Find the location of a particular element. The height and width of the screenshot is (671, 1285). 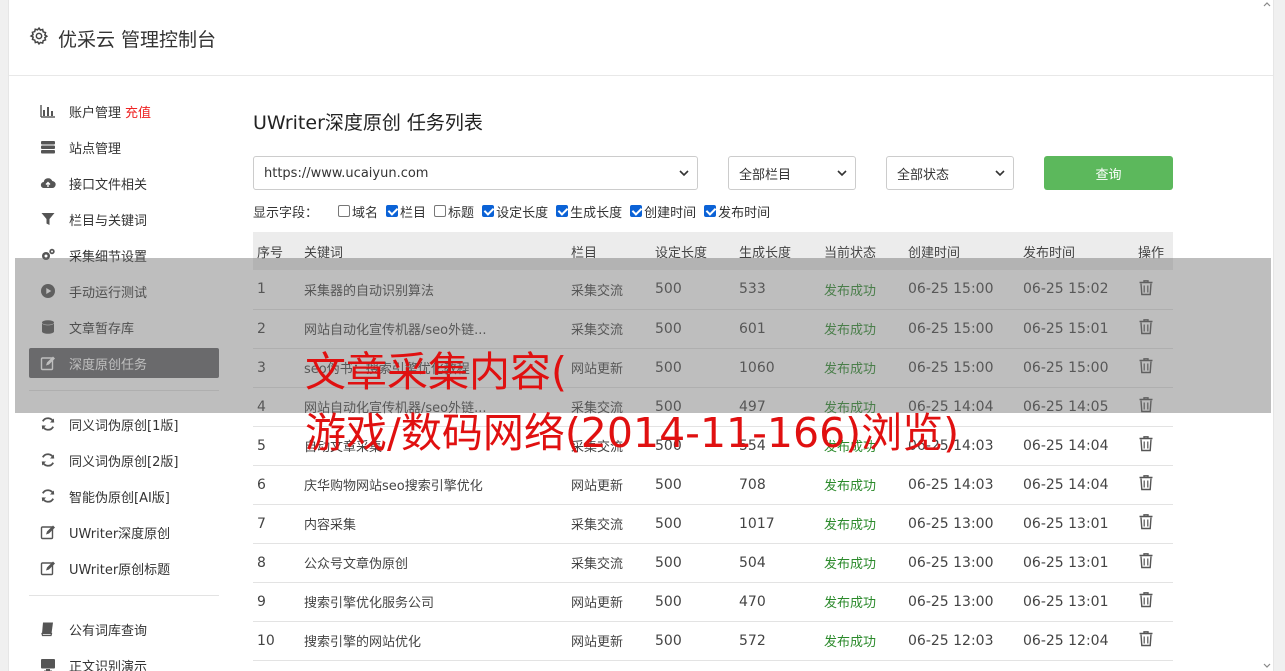

field-checkbox: 创建时间 is located at coordinates (663, 211).